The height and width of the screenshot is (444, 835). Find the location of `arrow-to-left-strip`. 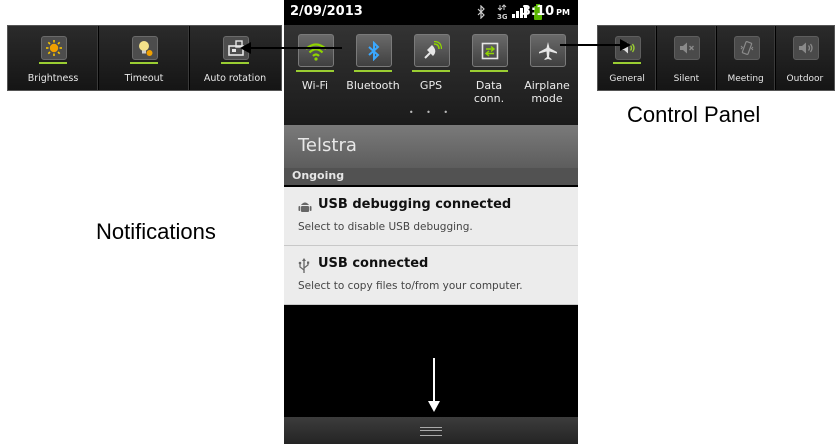

arrow-to-left-strip is located at coordinates (291, 48).